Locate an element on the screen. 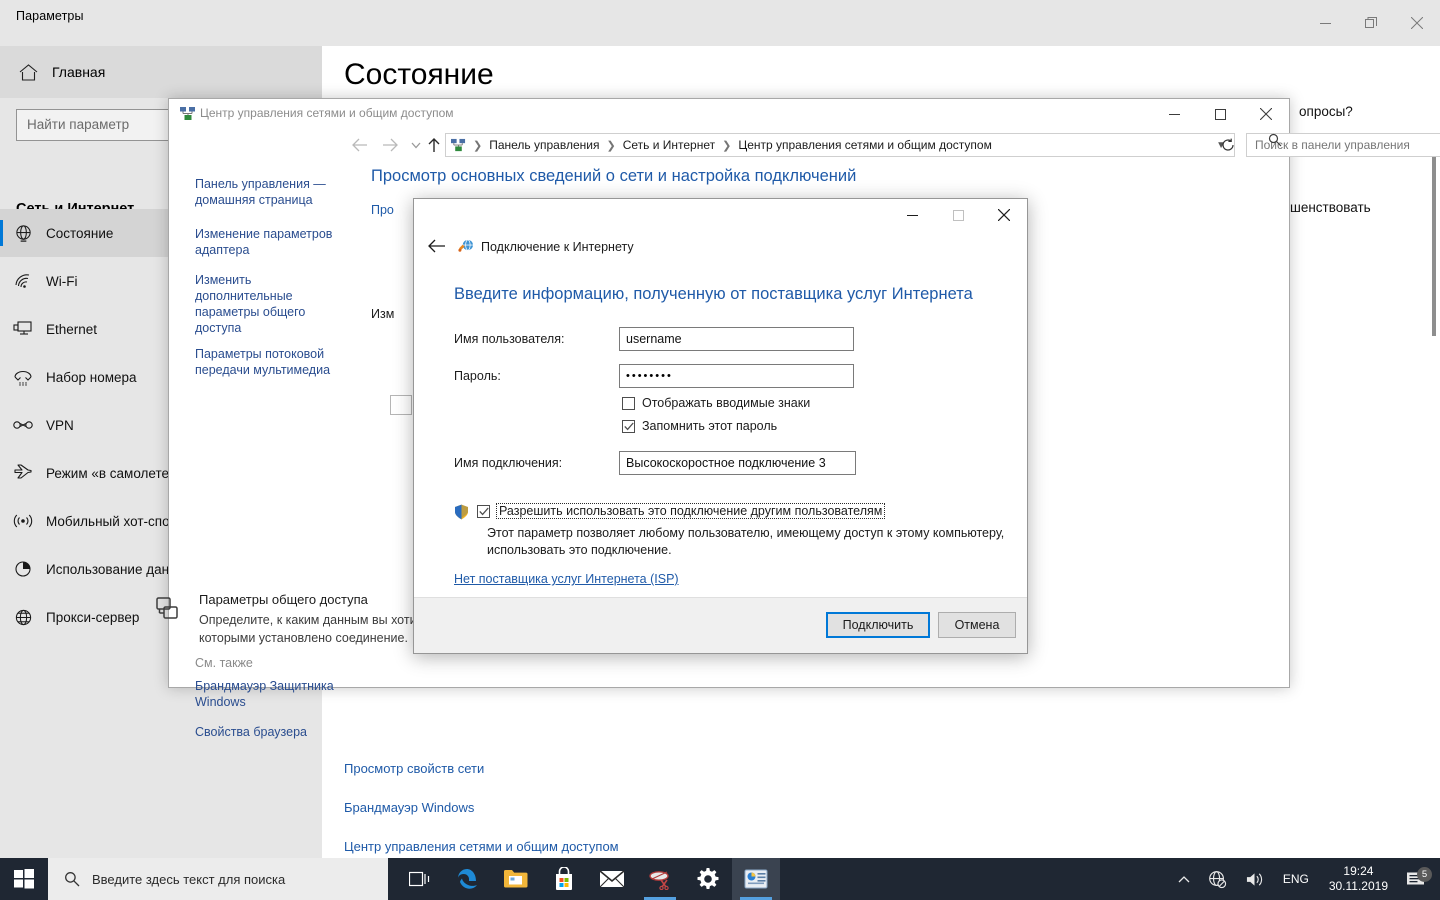 The image size is (1440, 900). restore-button is located at coordinates (1371, 23).